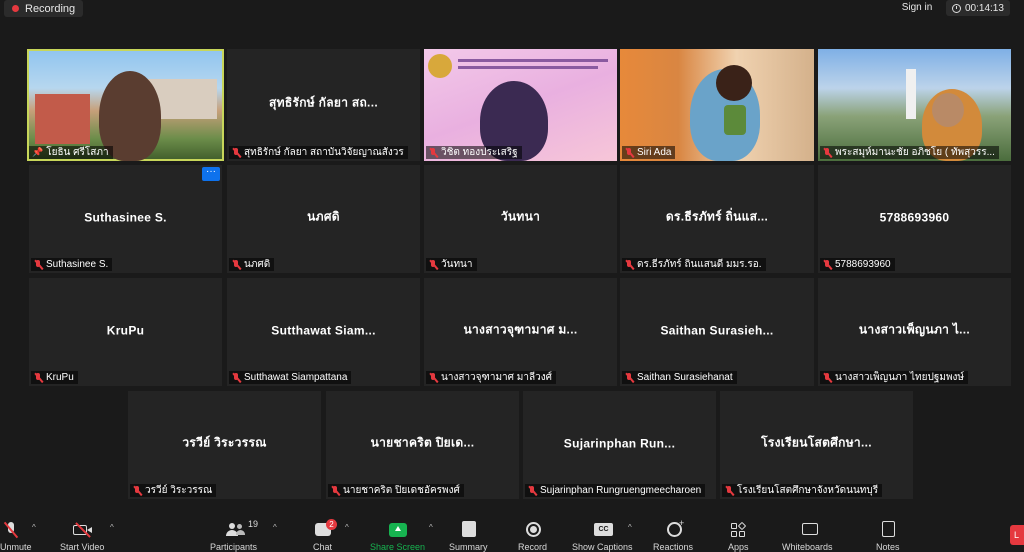  I want to click on participant-name-label: Sutthawat Siampattana, so click(290, 377).